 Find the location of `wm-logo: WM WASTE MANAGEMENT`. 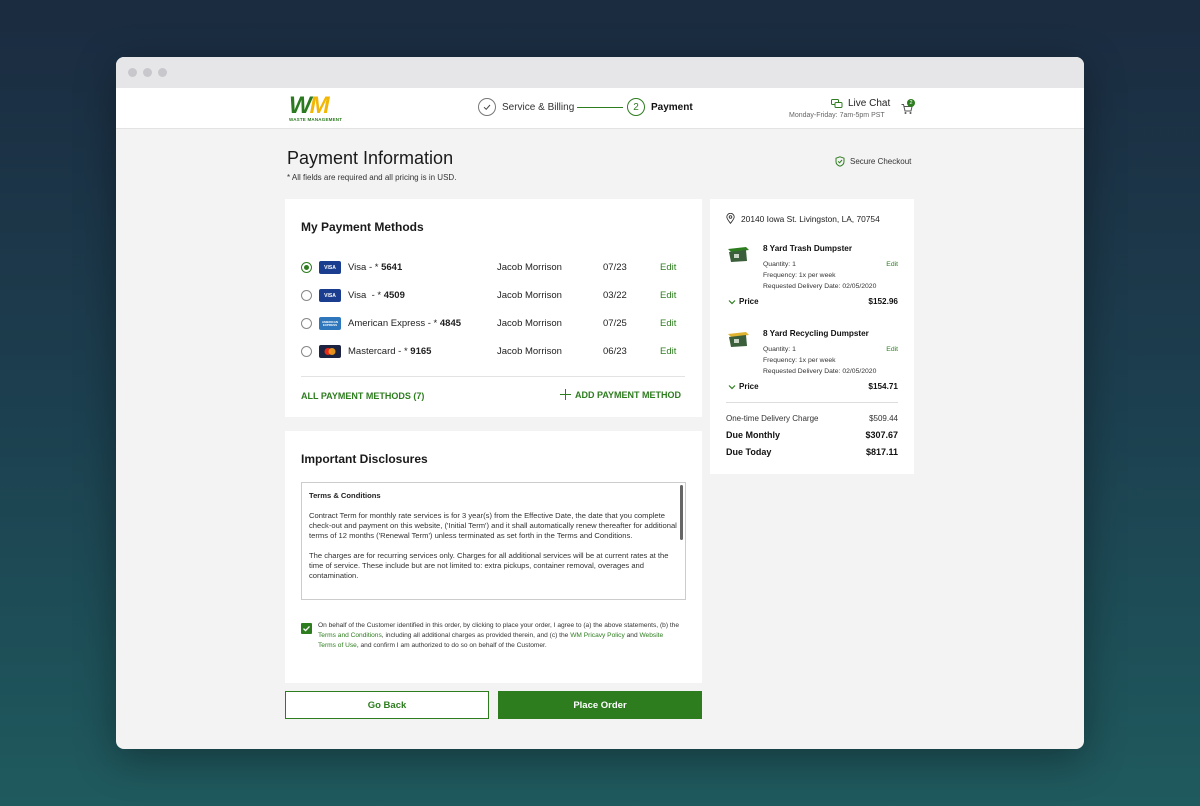

wm-logo: WM WASTE MANAGEMENT is located at coordinates (320, 108).